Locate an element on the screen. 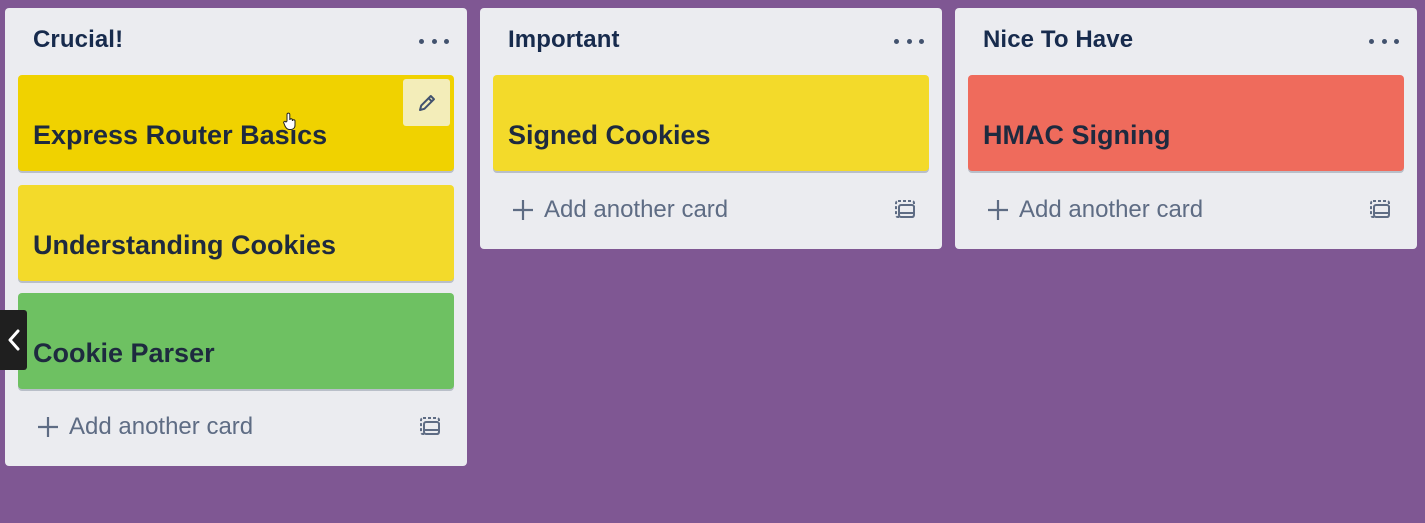 The height and width of the screenshot is (523, 1425). list-title: Nice To Have is located at coordinates (1058, 40).